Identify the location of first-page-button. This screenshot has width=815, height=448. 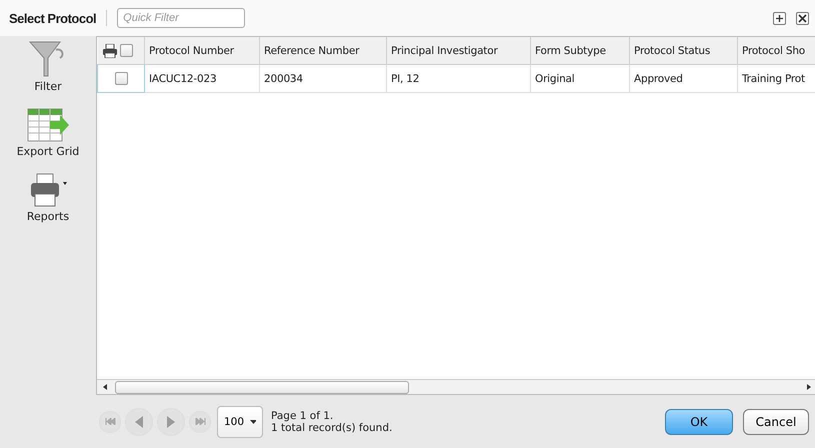
(110, 421).